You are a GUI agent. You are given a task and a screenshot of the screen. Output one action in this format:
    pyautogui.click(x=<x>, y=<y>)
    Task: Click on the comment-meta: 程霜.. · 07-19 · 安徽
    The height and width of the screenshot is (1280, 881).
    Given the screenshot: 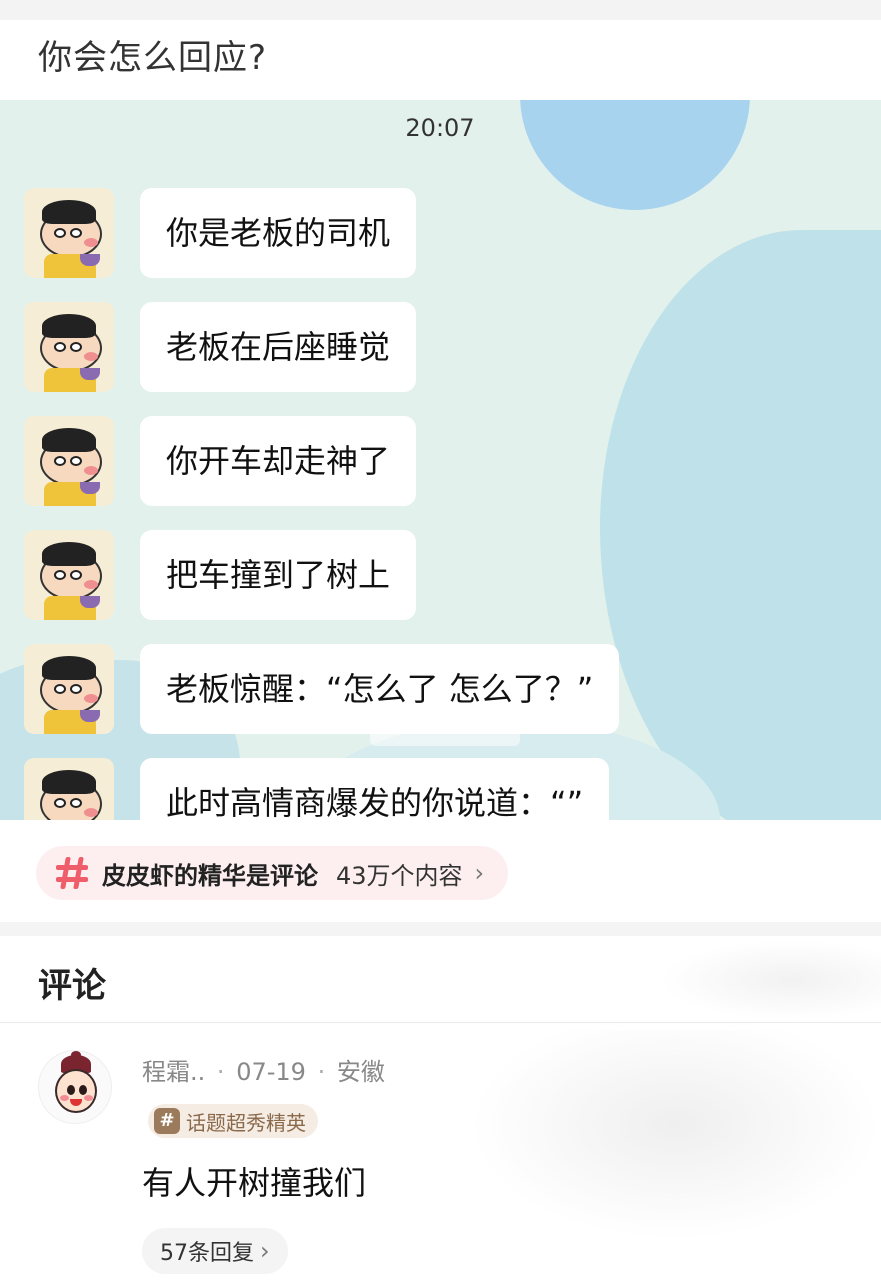 What is the action you would take?
    pyautogui.click(x=263, y=1069)
    